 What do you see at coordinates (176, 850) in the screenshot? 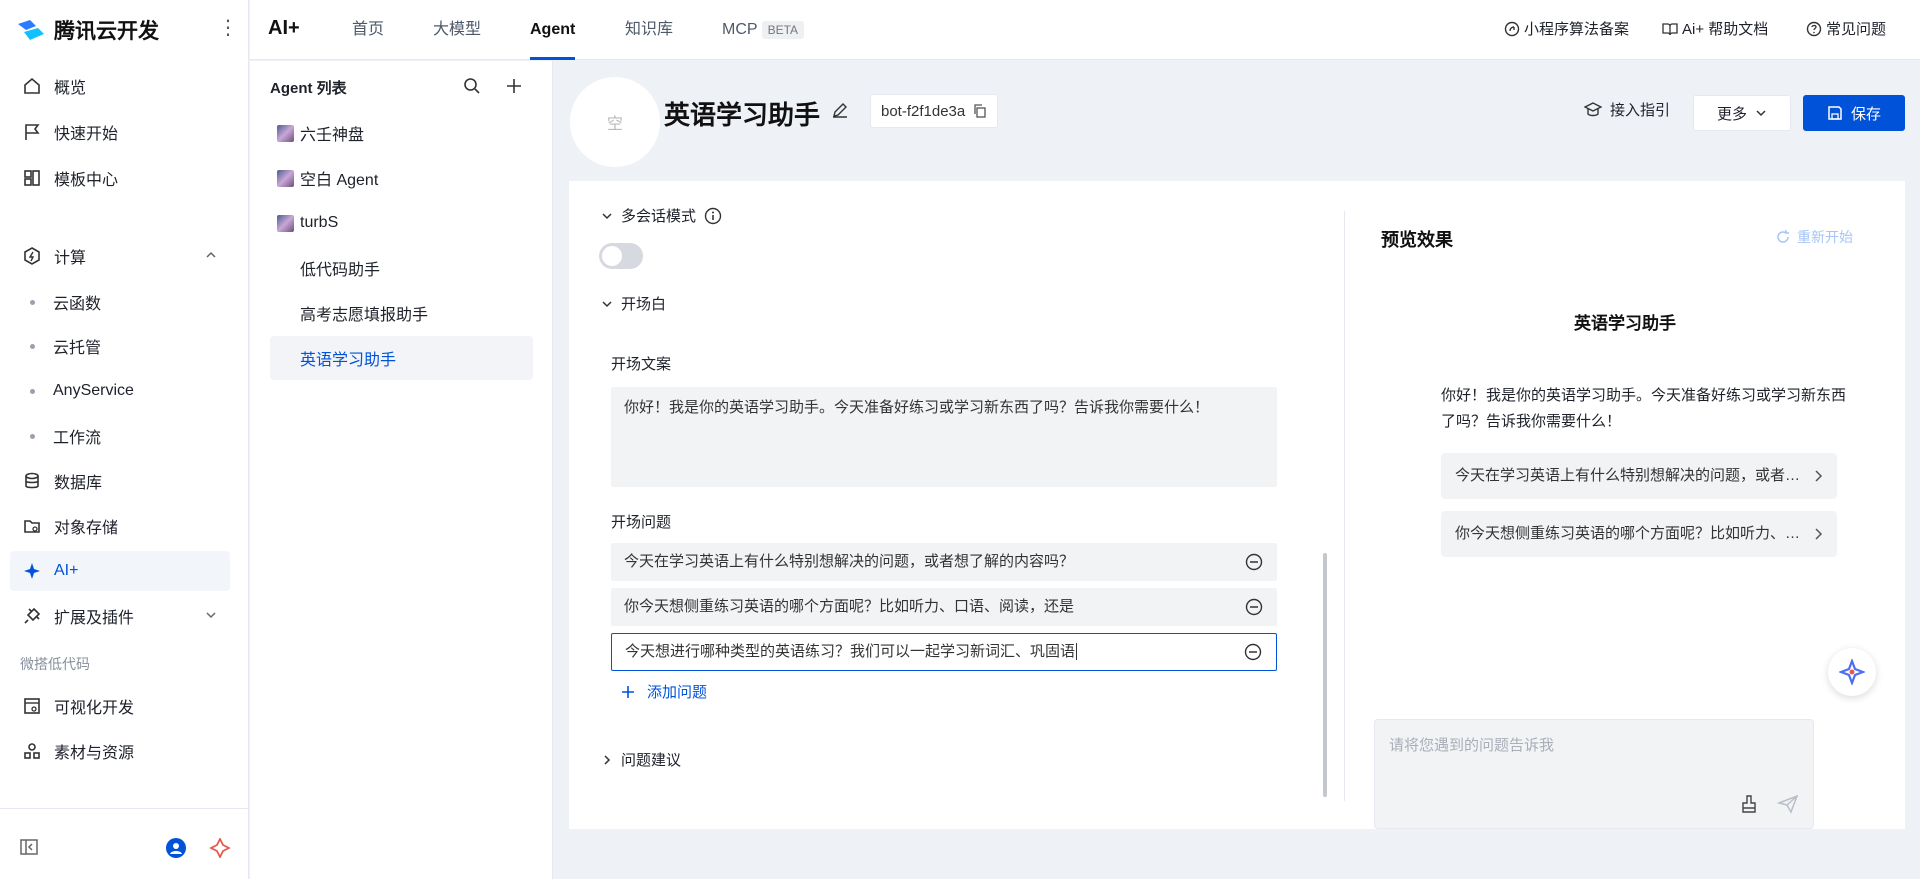
I see `user-avatar-icon` at bounding box center [176, 850].